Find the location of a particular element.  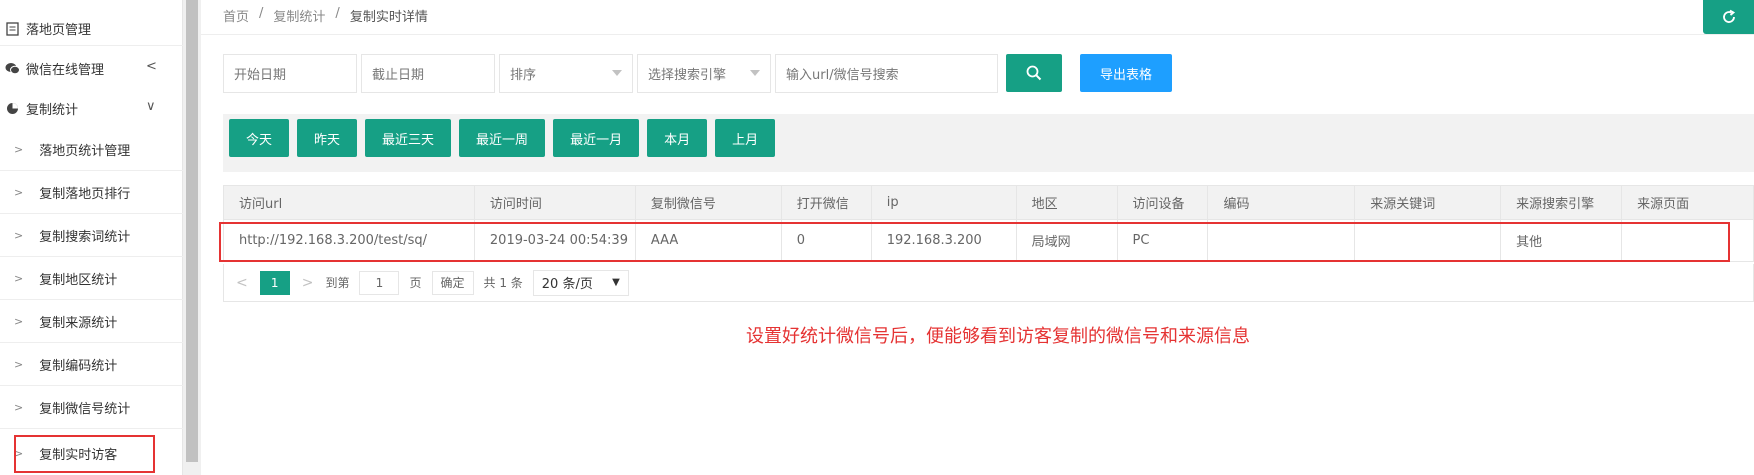

divider is located at coordinates (977, 34).